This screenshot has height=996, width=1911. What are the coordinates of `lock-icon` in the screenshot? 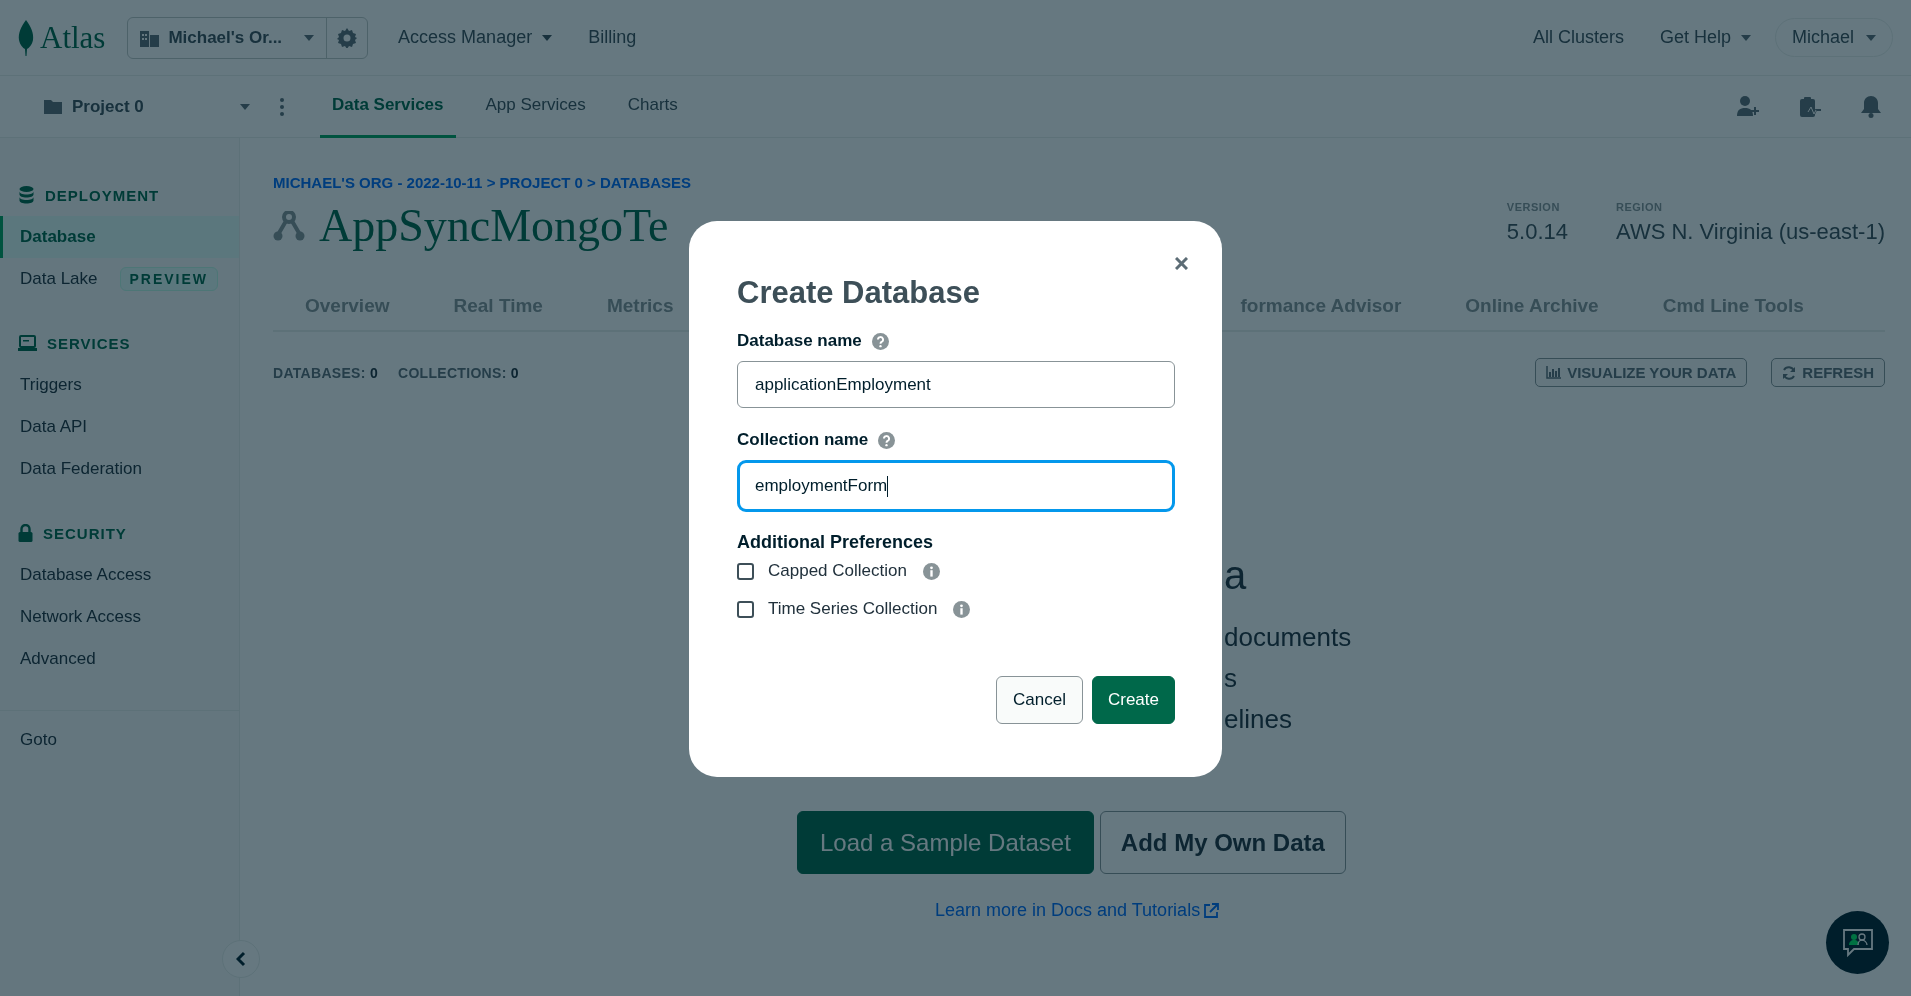 It's located at (25, 533).